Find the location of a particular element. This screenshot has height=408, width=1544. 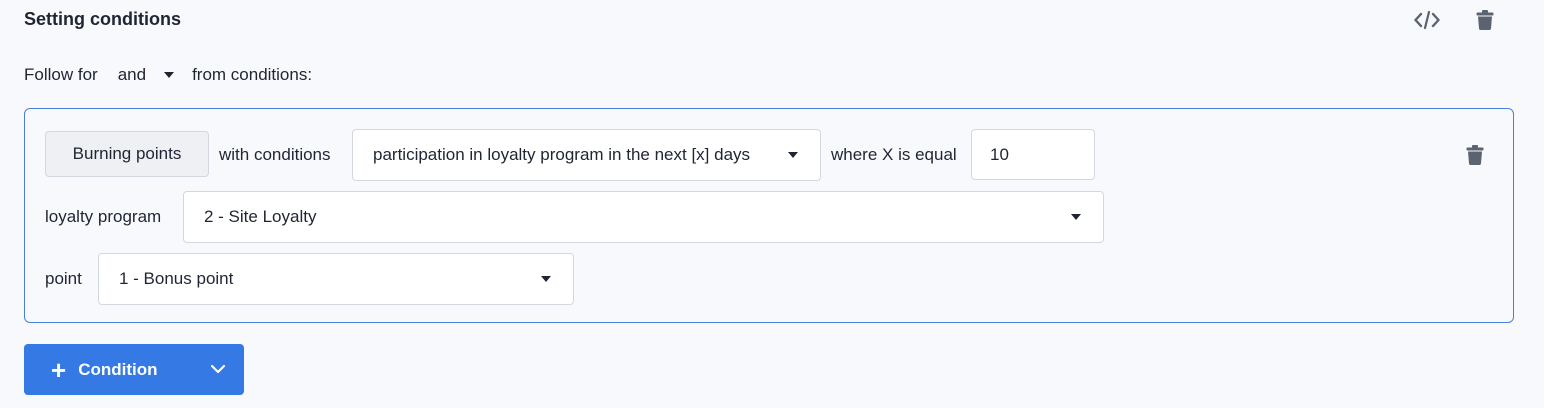

follow-row: Follow for and from conditions: is located at coordinates (168, 75).